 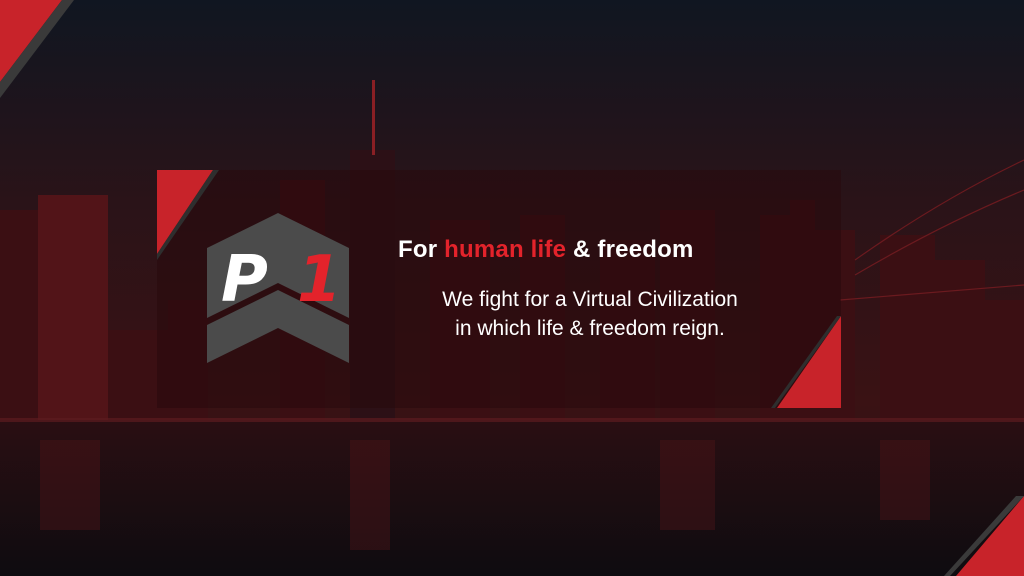 What do you see at coordinates (37, 49) in the screenshot?
I see `top-left-corner-accent` at bounding box center [37, 49].